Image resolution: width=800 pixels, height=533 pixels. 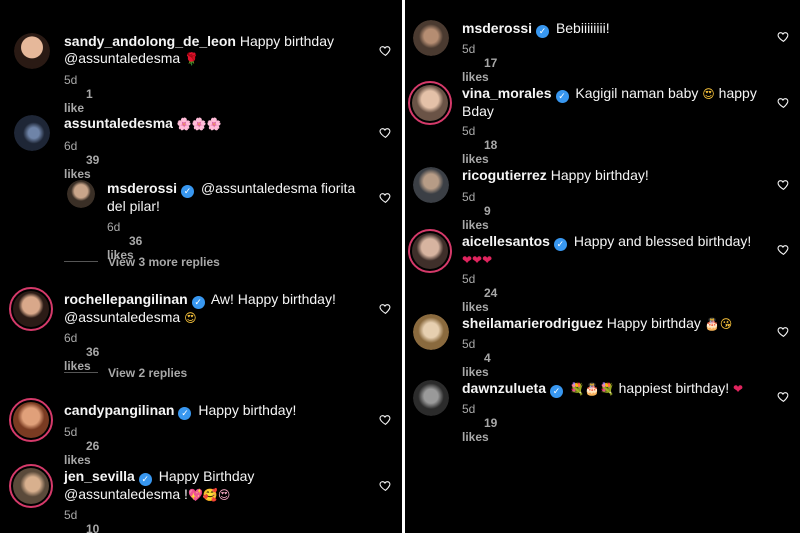 I want to click on rose-emoji: 🌹, so click(x=192, y=59).